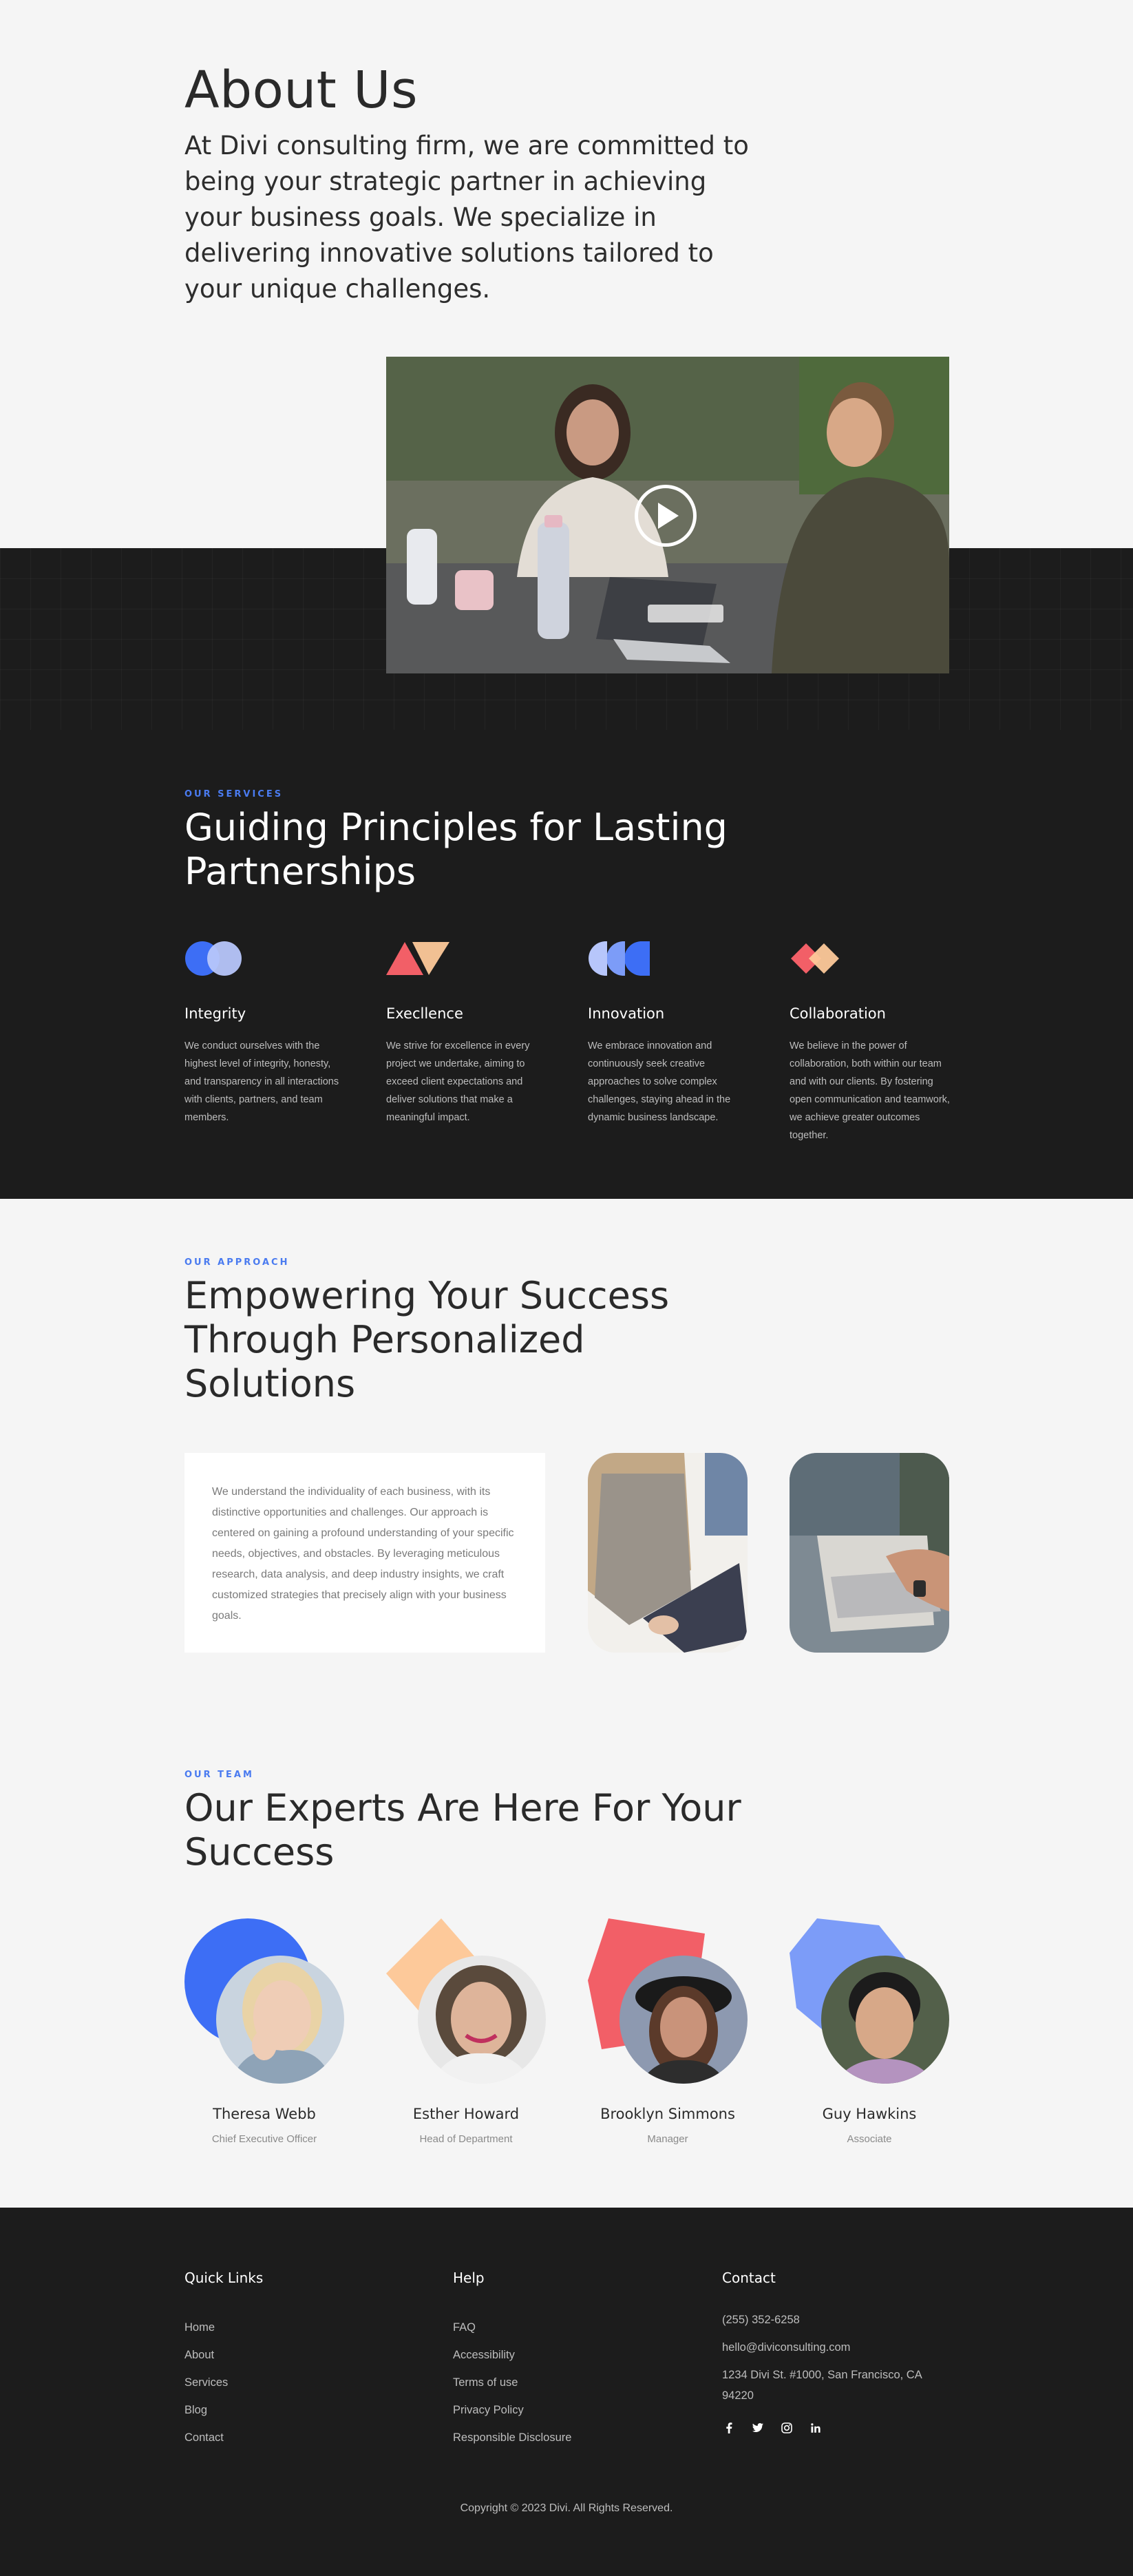 The height and width of the screenshot is (2576, 1133). What do you see at coordinates (729, 2428) in the screenshot?
I see `facebook-icon` at bounding box center [729, 2428].